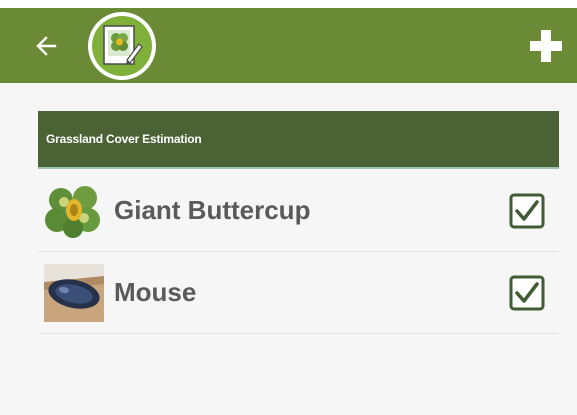 Image resolution: width=577 pixels, height=415 pixels. I want to click on plus-icon, so click(546, 46).